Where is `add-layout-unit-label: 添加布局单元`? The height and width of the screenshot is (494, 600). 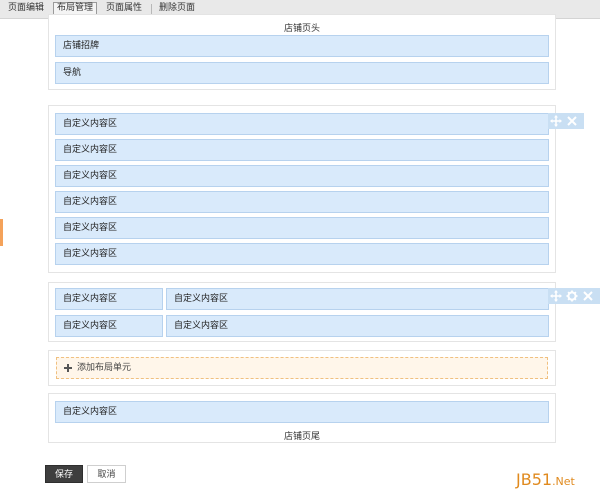 add-layout-unit-label: 添加布局单元 is located at coordinates (104, 368).